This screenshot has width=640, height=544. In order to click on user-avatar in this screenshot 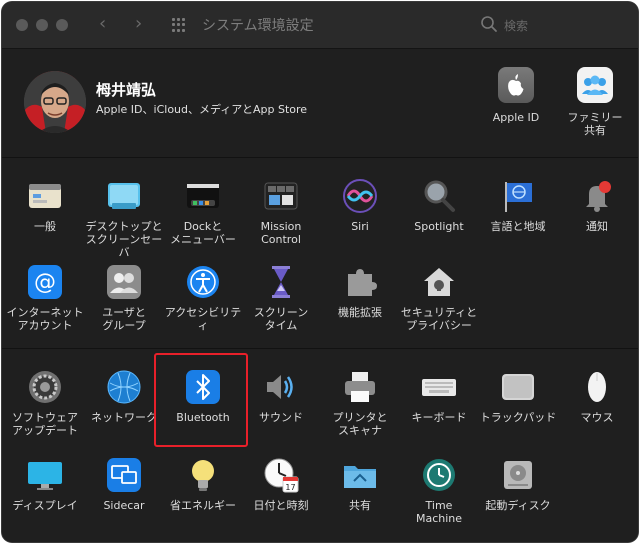, I will do `click(55, 102)`.